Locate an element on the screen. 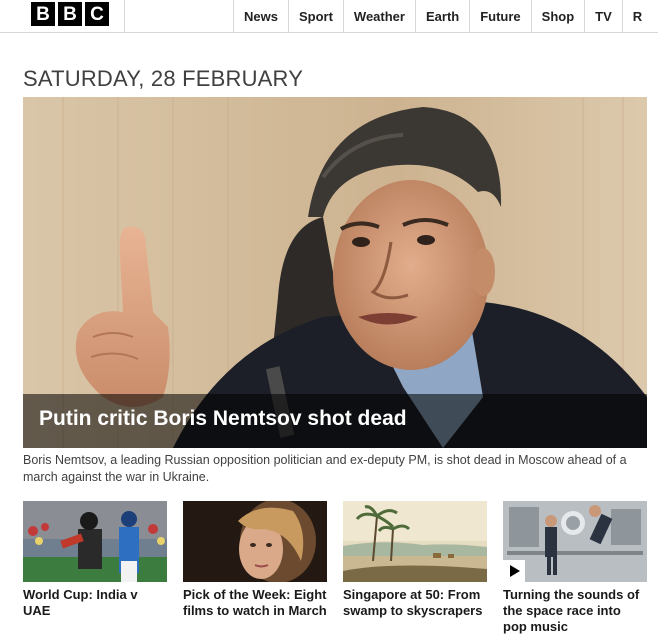  film-still-image is located at coordinates (255, 541).